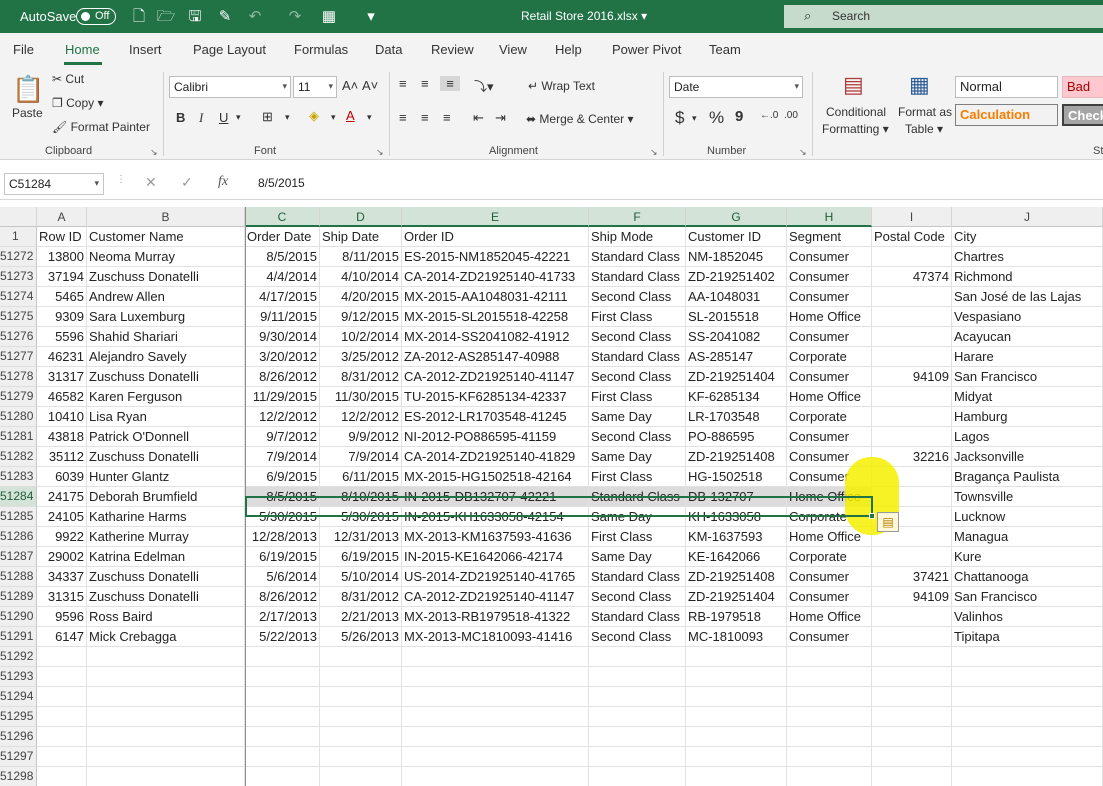 Image resolution: width=1103 pixels, height=786 pixels. What do you see at coordinates (77, 103) in the screenshot?
I see `copy-button: ❐ Copy ▾` at bounding box center [77, 103].